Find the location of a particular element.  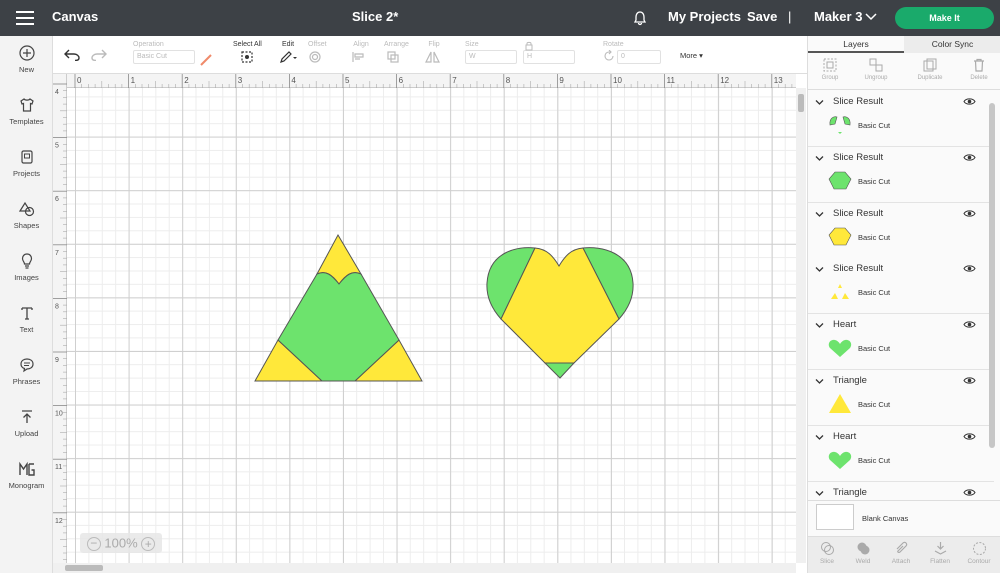

layers-scrollbar is located at coordinates (992, 295).